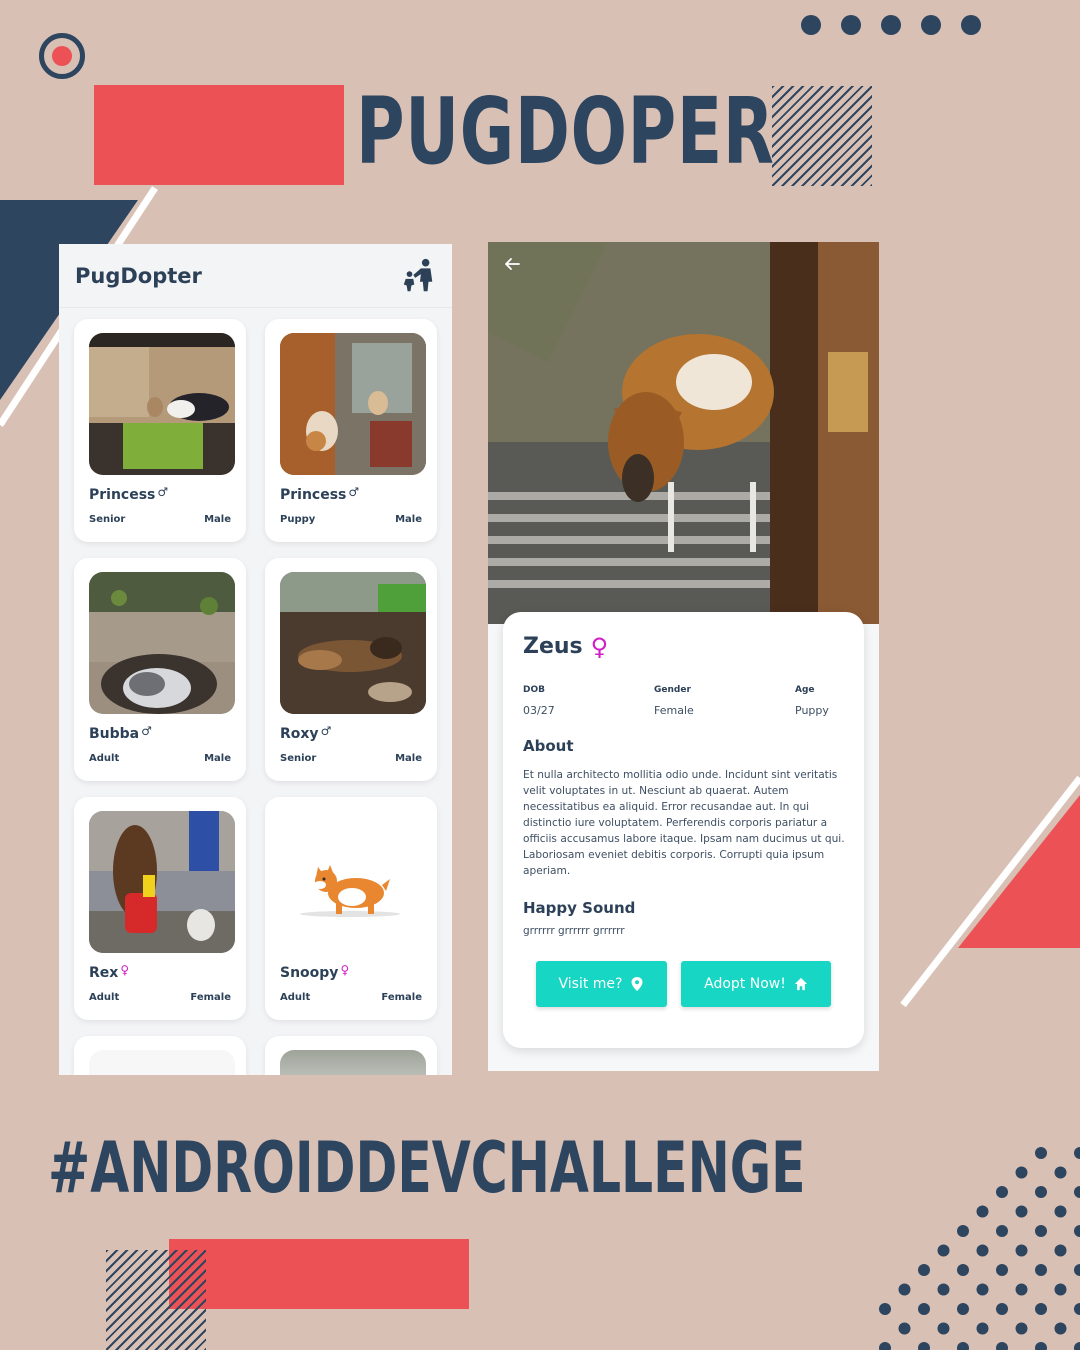 This screenshot has width=1080, height=1350. I want to click on adopt-now-label: Adopt Now!, so click(745, 984).